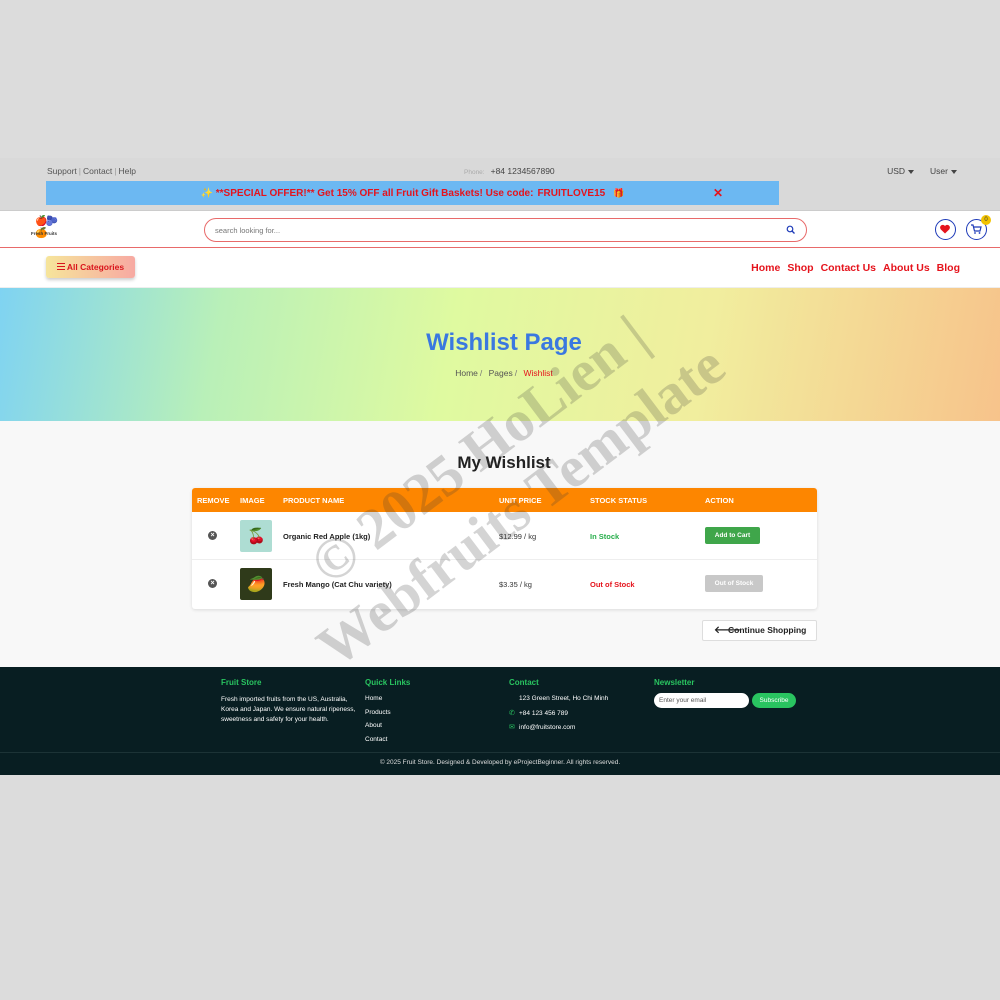 The height and width of the screenshot is (1000, 1000). I want to click on cart-button: 0, so click(978, 227).